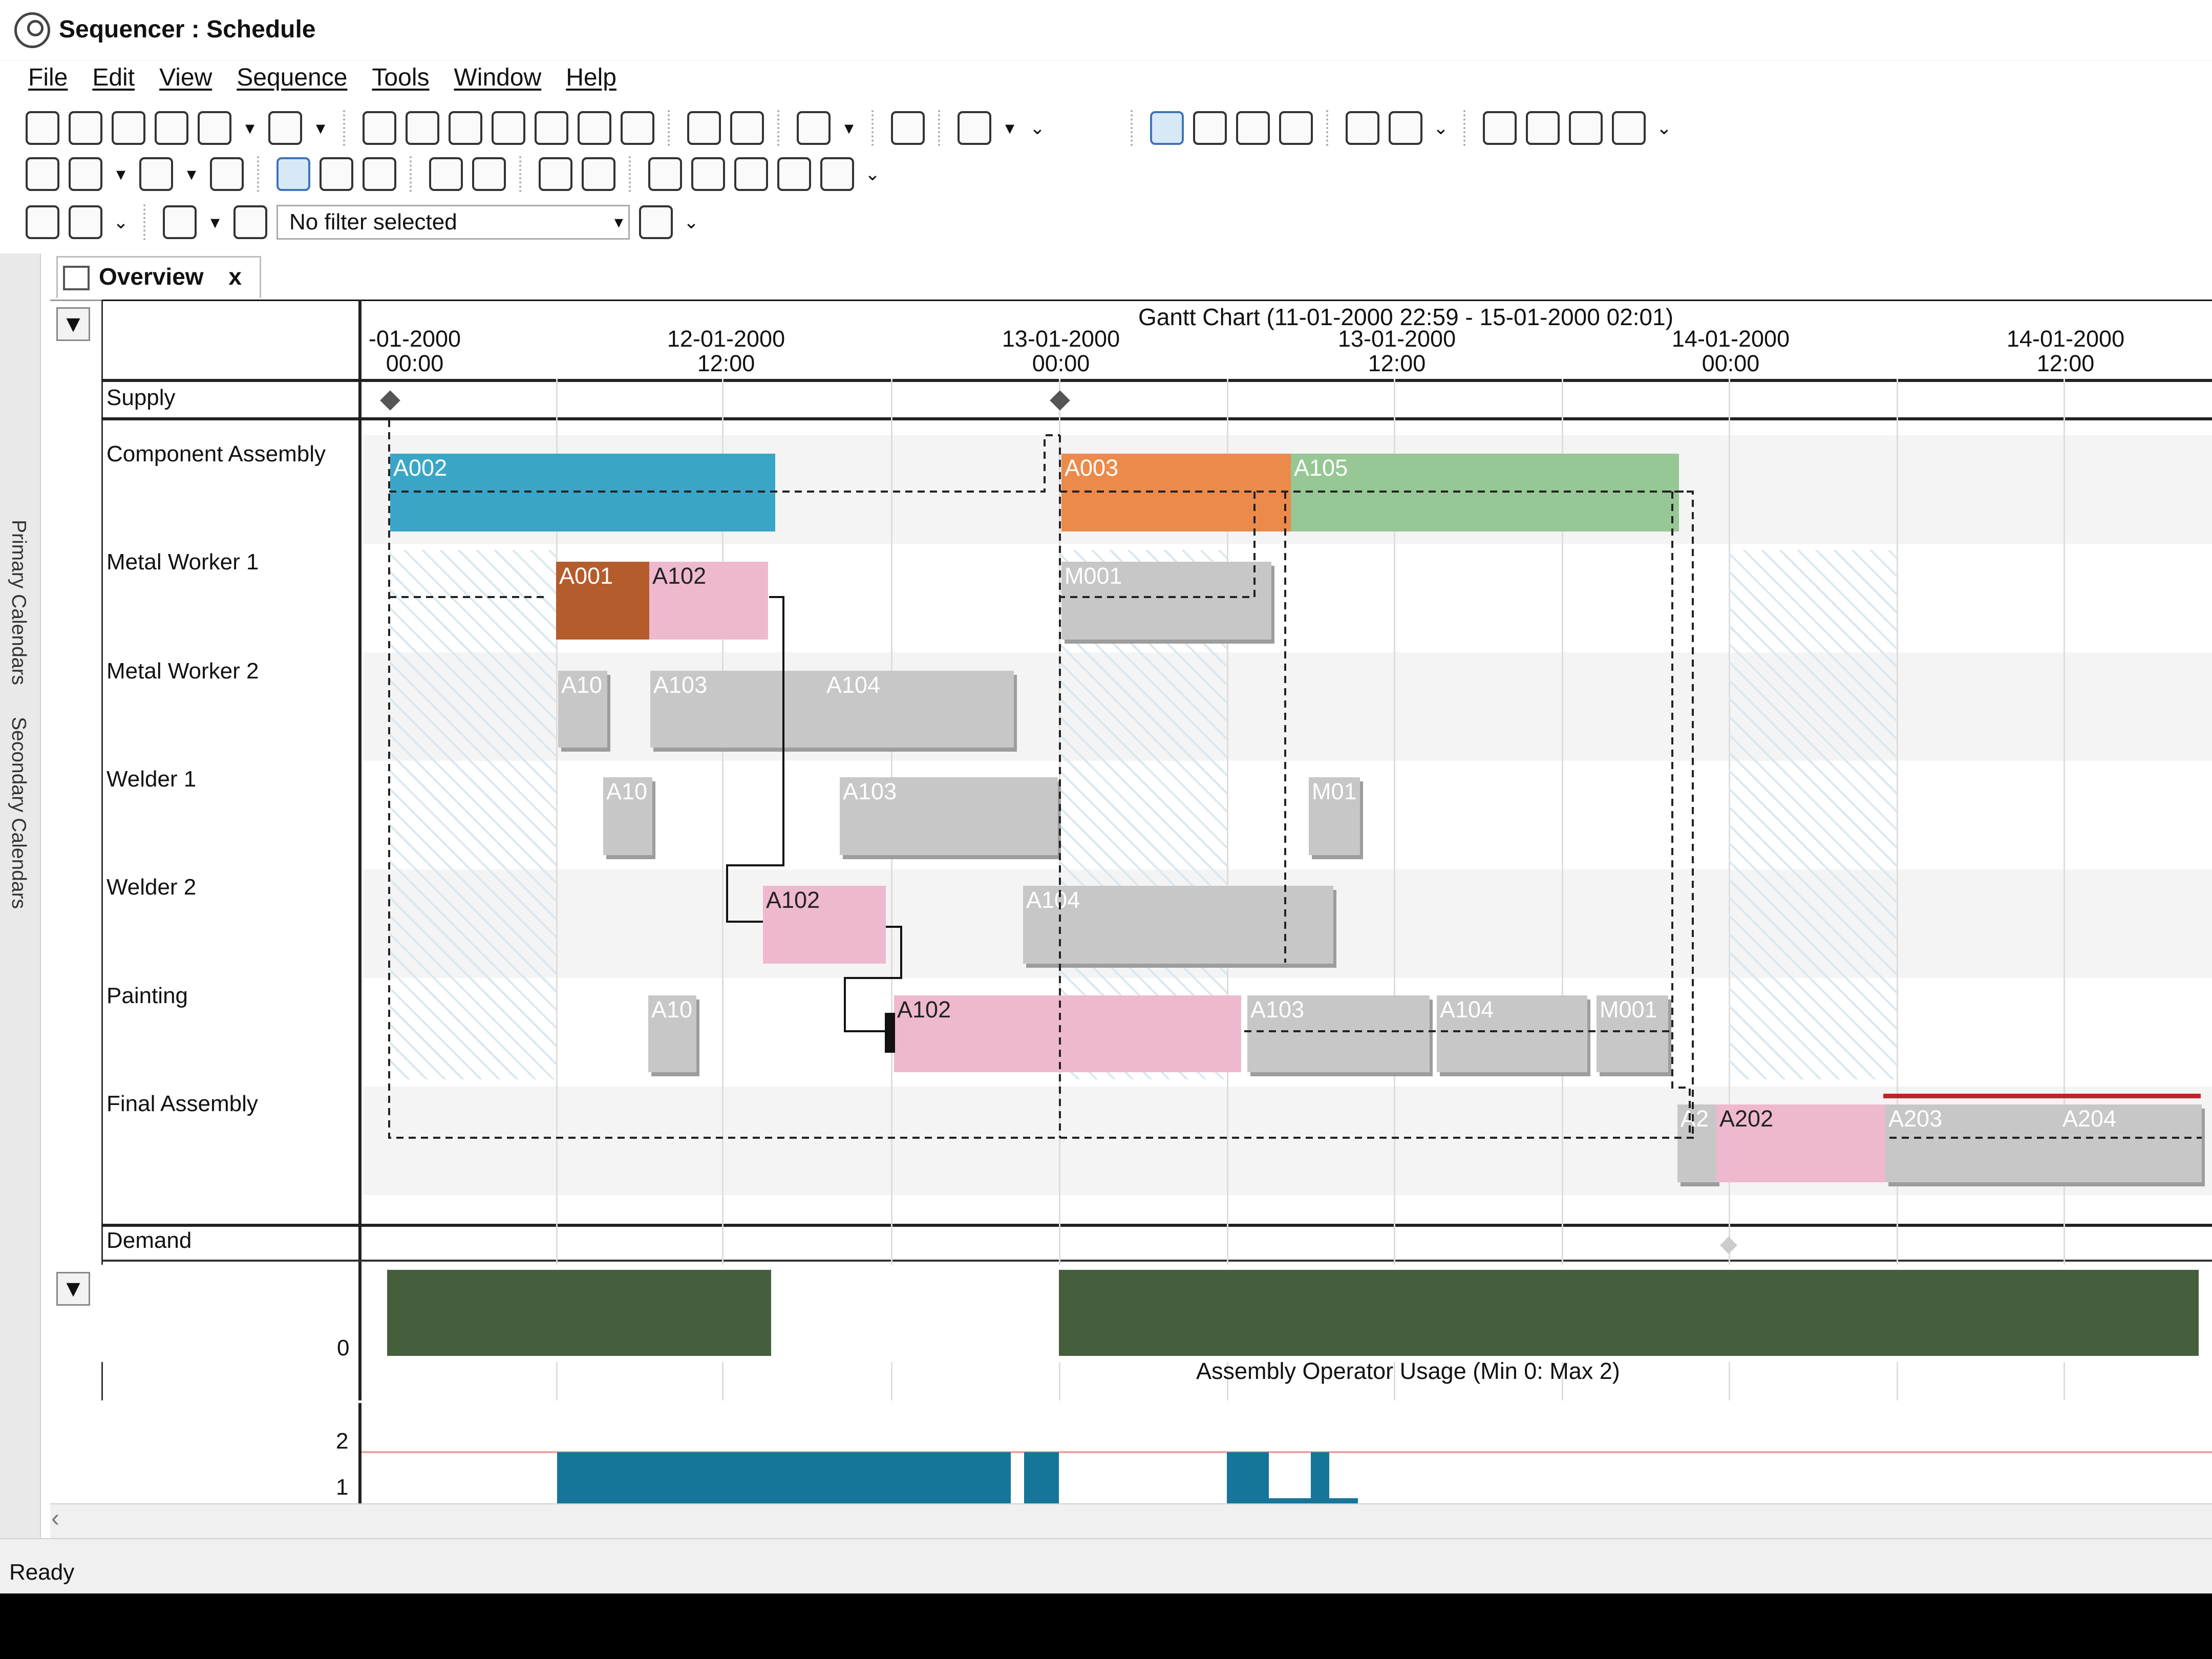  Describe the element at coordinates (64, 1519) in the screenshot. I see `scroll-left-icon: ‹` at that location.